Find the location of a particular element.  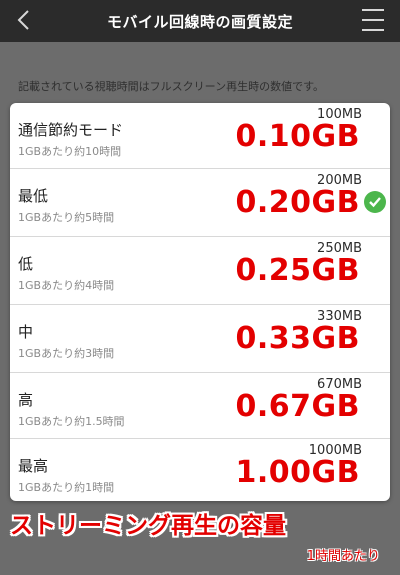

back-button is located at coordinates (24, 20).